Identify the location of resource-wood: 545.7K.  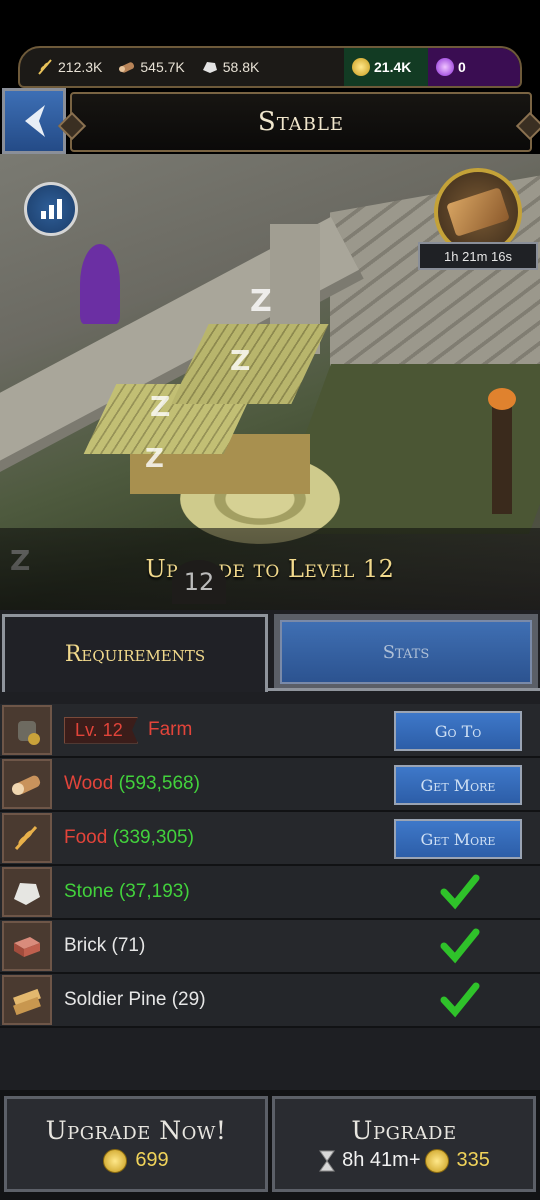
(151, 67).